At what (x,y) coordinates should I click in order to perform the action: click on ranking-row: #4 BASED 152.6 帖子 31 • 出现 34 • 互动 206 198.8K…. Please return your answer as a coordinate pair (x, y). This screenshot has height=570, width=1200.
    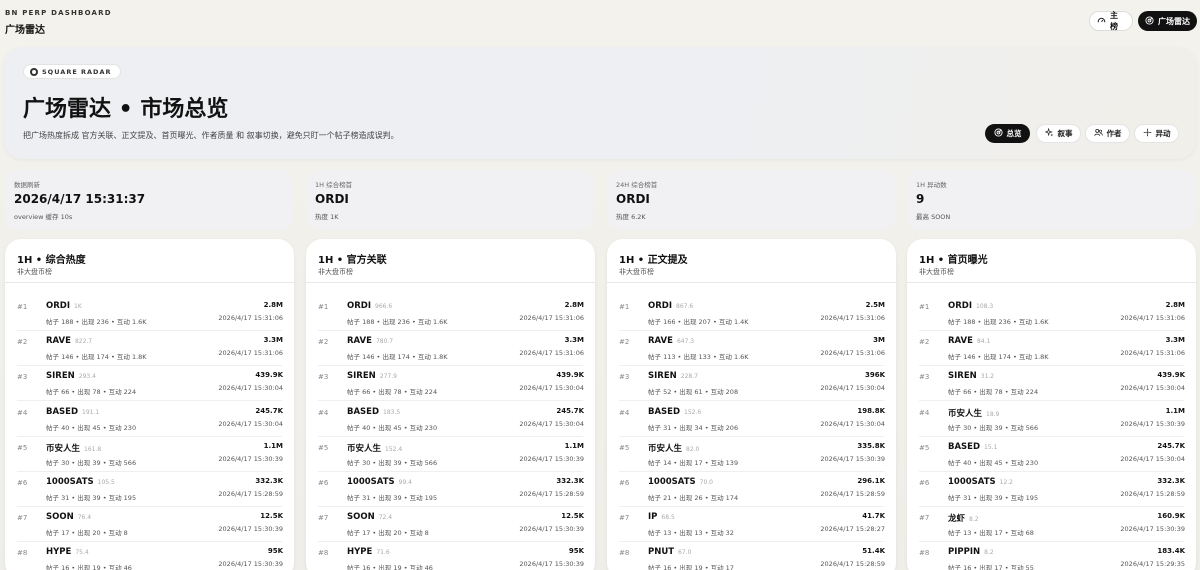
    Looking at the image, I should click on (751, 419).